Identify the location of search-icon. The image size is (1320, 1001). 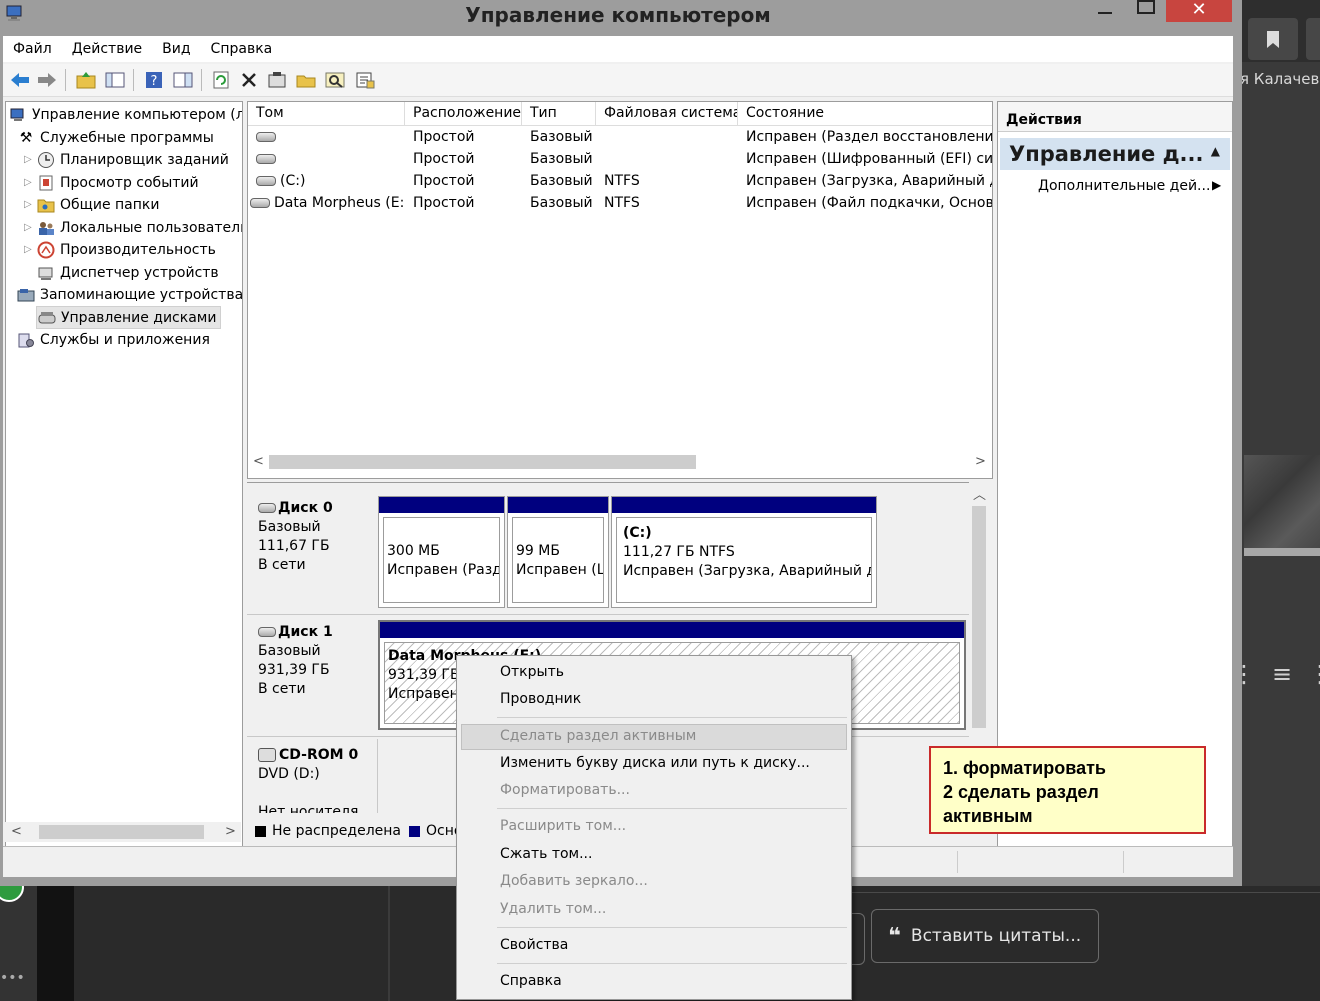
(335, 80).